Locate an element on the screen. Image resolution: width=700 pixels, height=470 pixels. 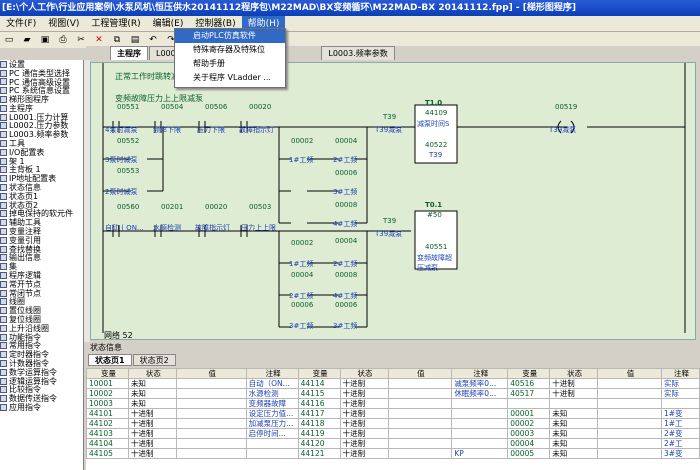
menu-view: 视图(V) is located at coordinates (63, 23).